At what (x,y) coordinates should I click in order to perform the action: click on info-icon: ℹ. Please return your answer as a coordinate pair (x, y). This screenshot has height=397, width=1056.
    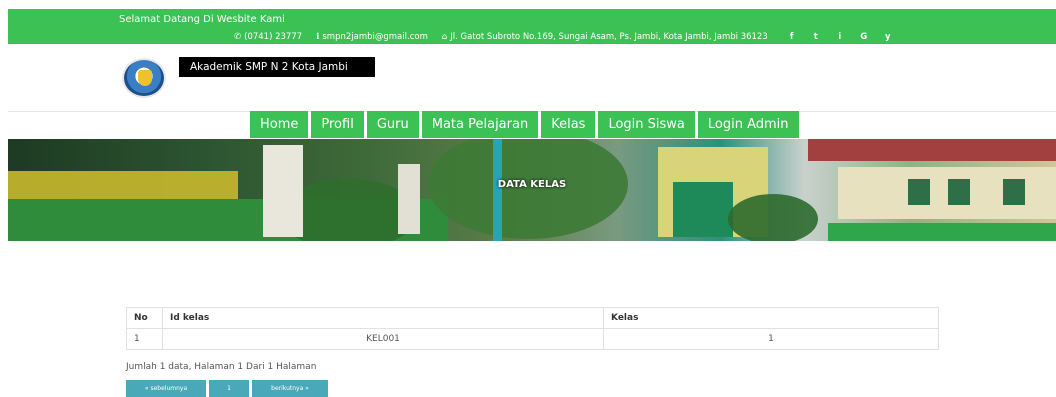
    Looking at the image, I should click on (318, 37).